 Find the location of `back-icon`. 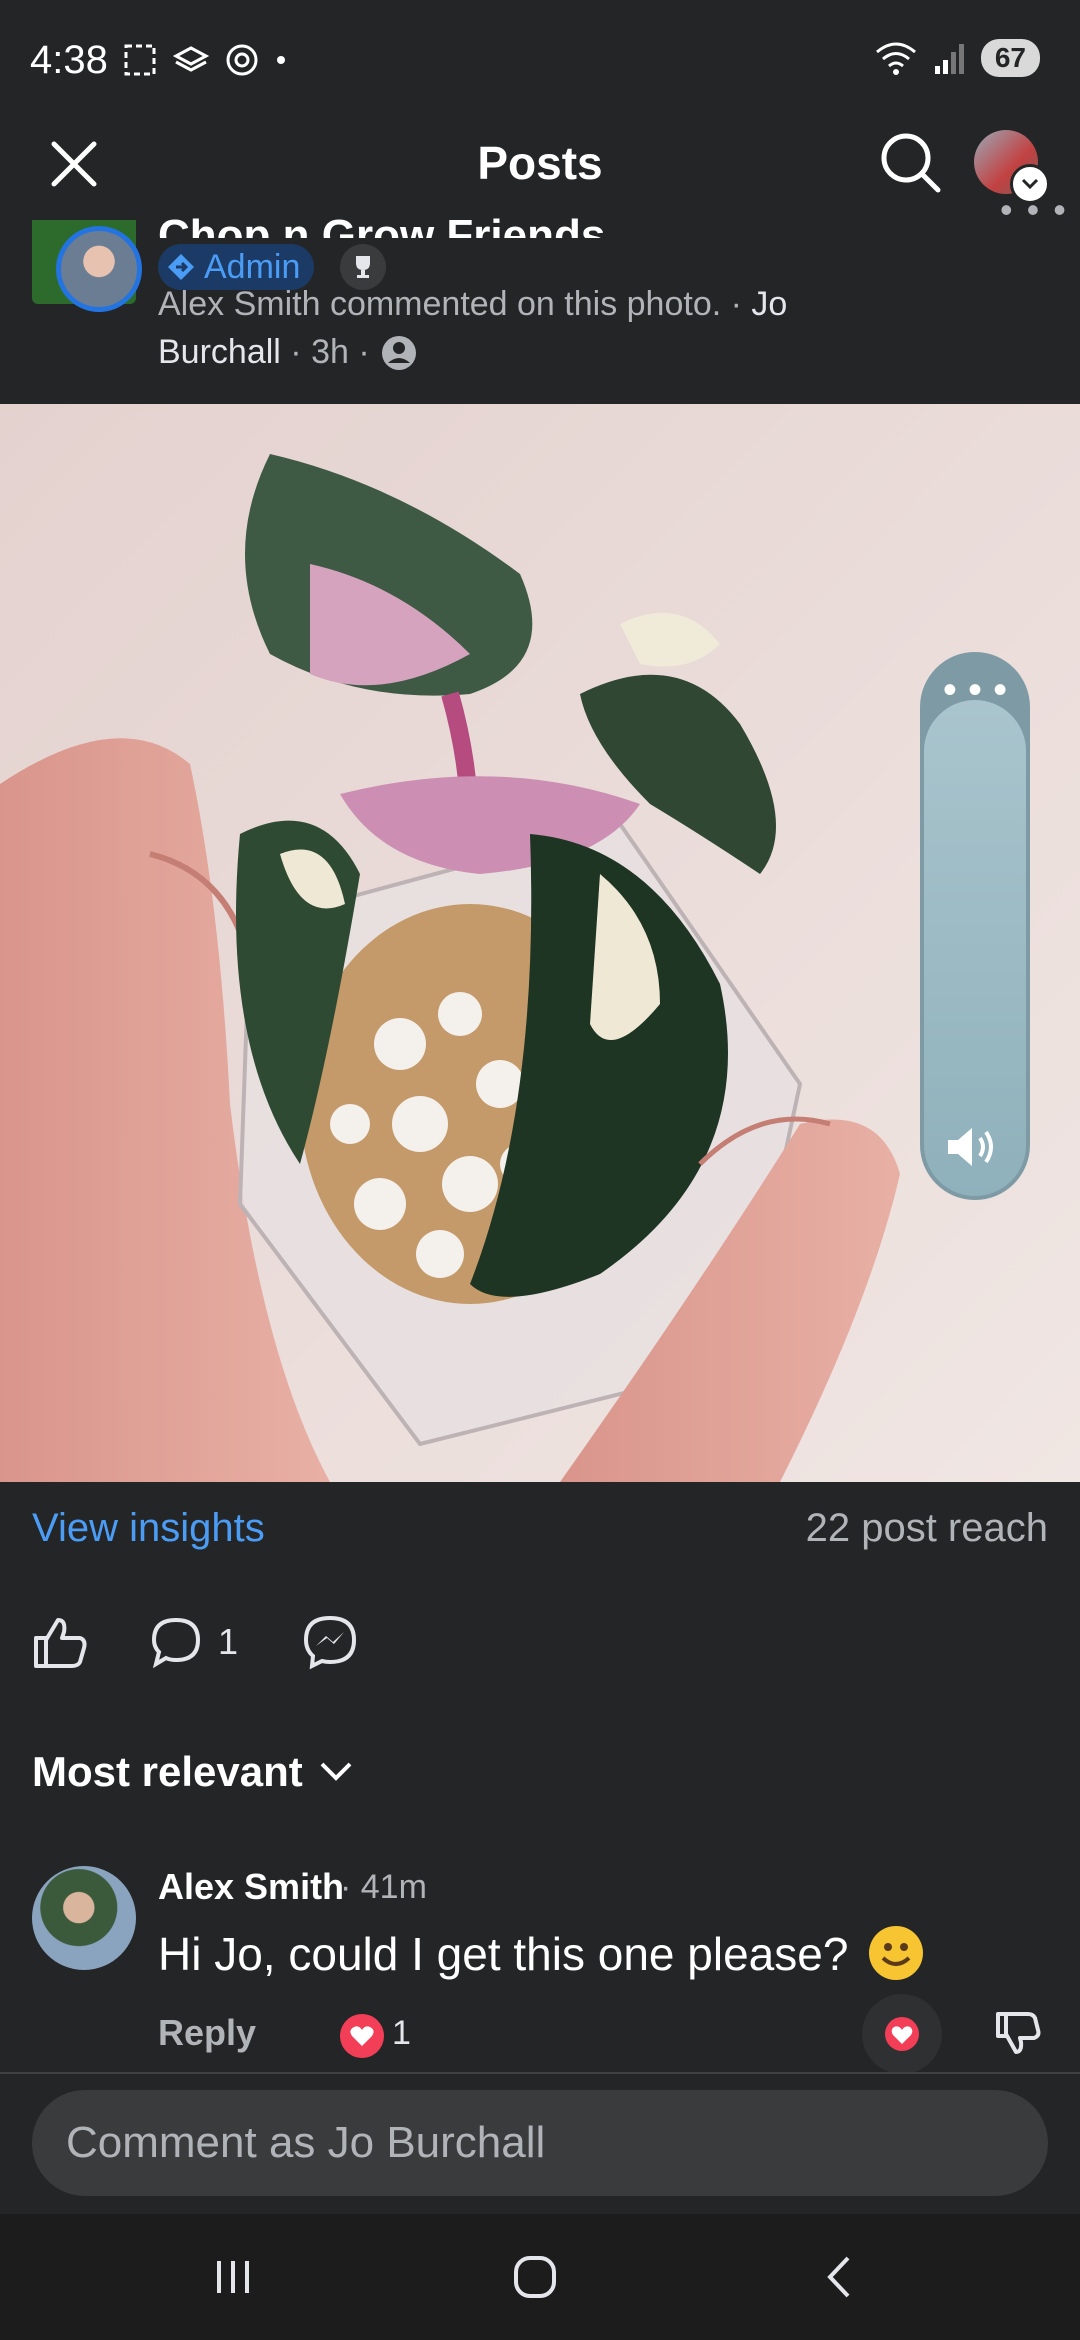

back-icon is located at coordinates (838, 2277).